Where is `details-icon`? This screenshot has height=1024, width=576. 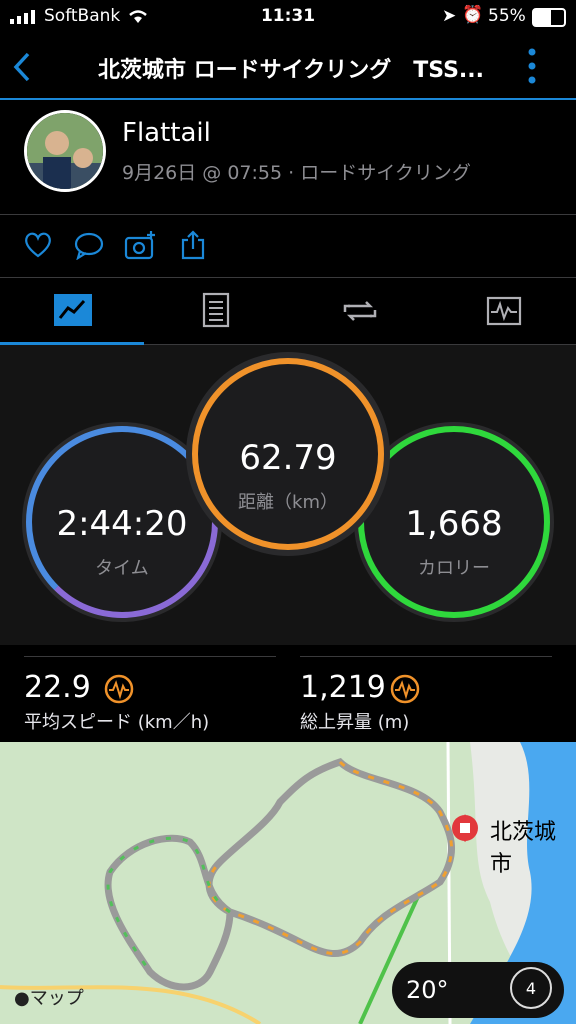 details-icon is located at coordinates (216, 310).